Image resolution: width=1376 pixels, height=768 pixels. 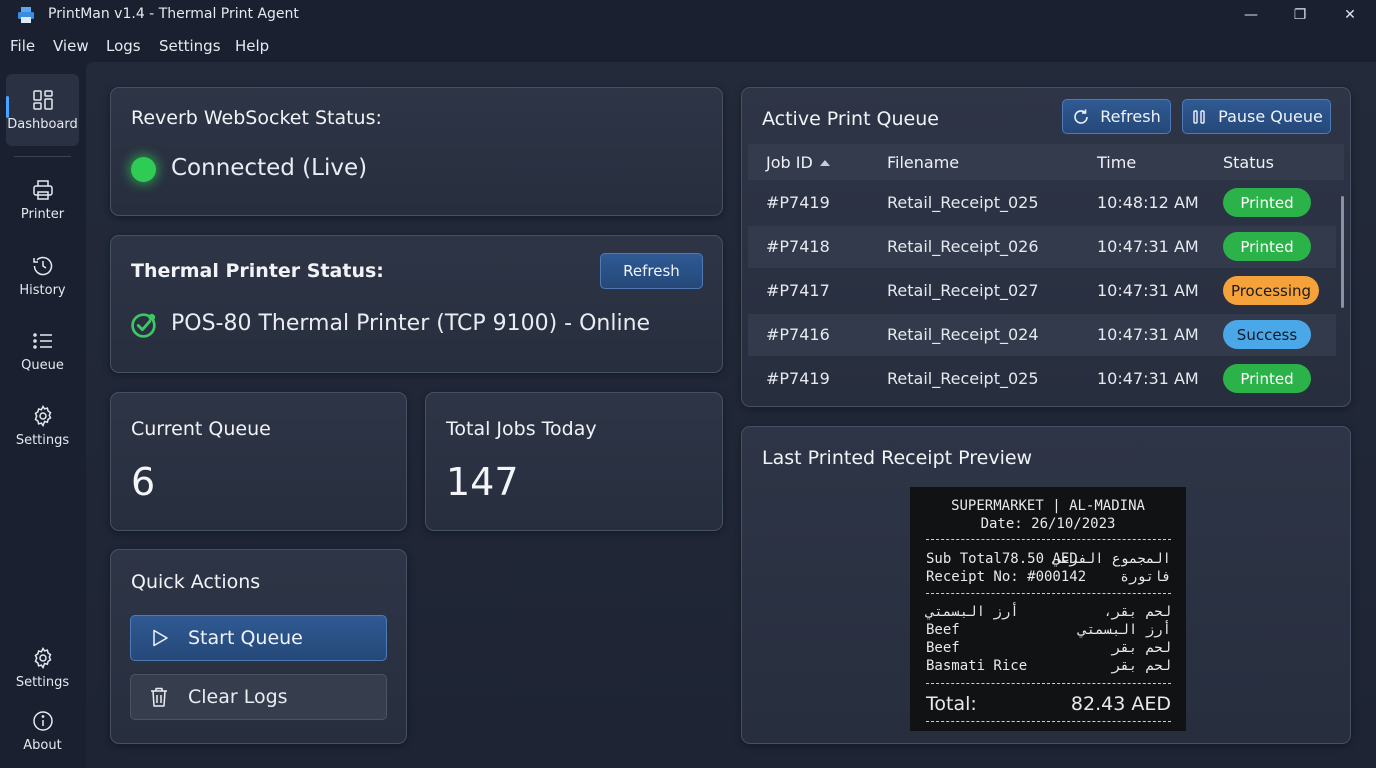 What do you see at coordinates (798, 202) in the screenshot?
I see `job-id-cell: #P7419` at bounding box center [798, 202].